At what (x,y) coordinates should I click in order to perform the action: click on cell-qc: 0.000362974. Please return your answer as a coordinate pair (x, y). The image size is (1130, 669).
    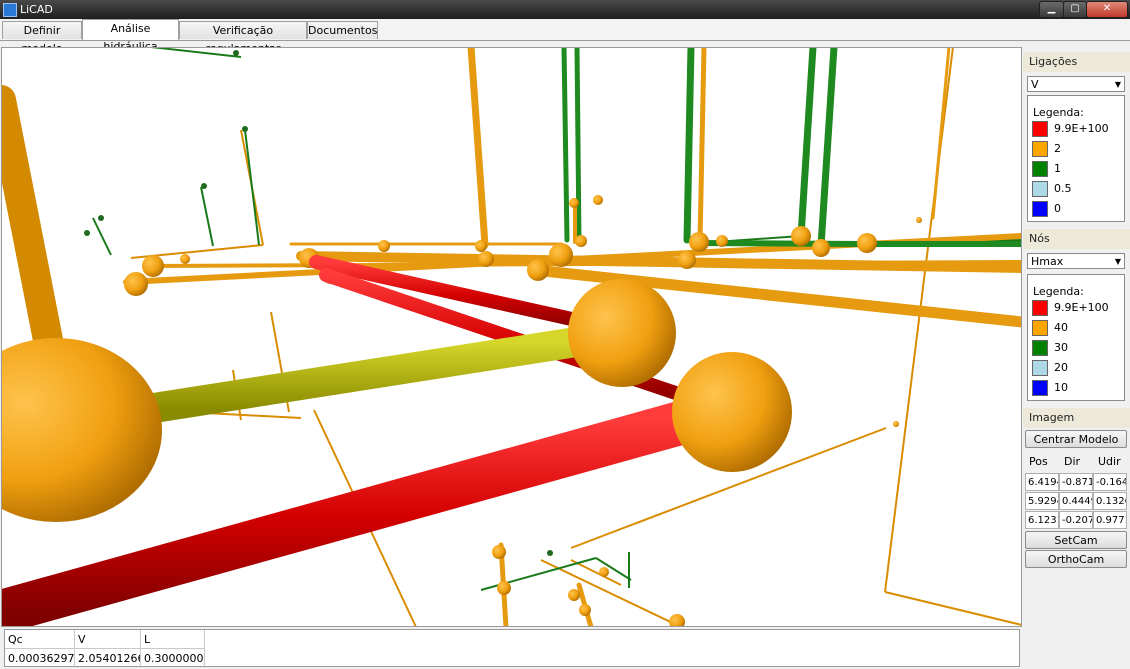
    Looking at the image, I should click on (40, 658).